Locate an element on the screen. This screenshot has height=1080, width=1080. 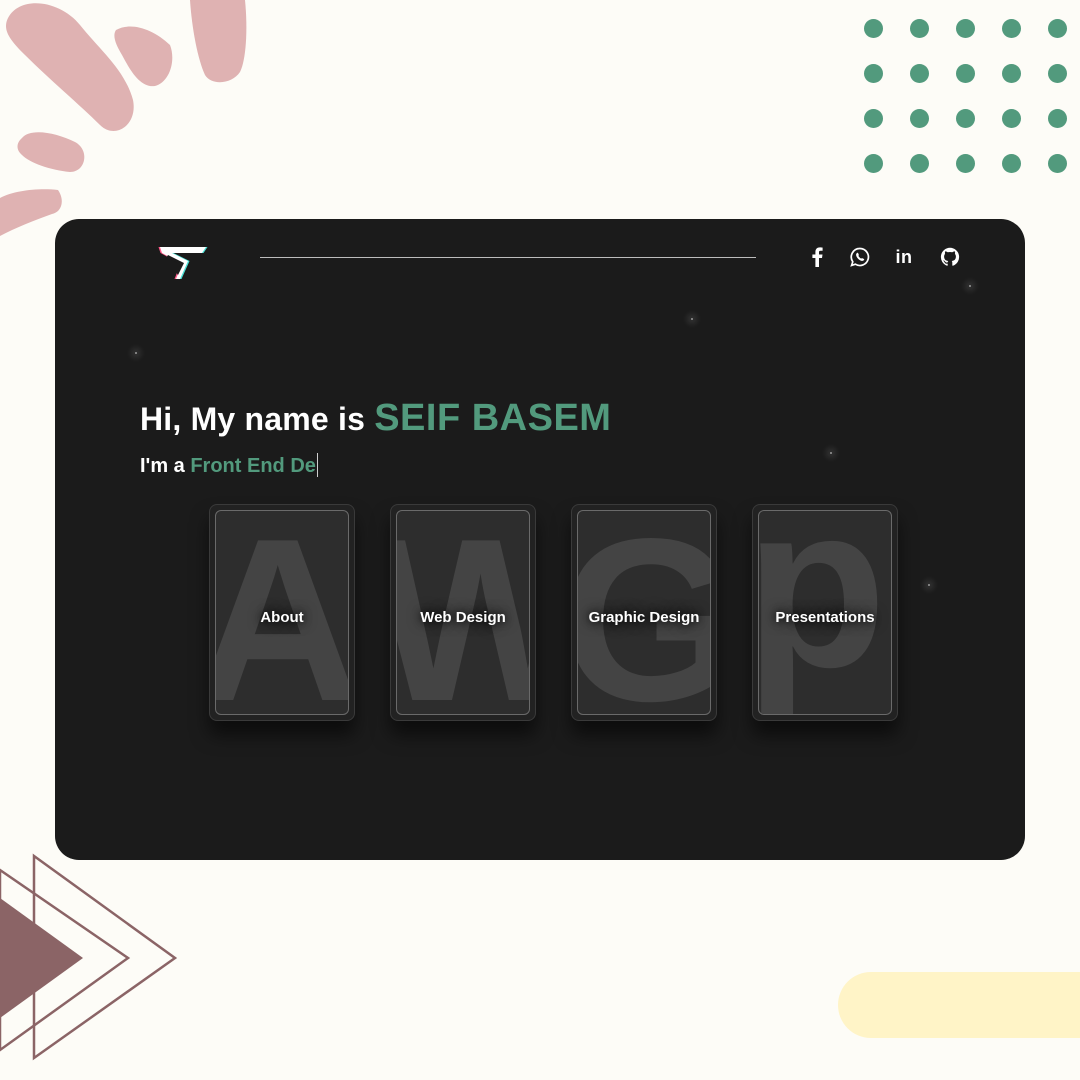
tile-label: Presentations is located at coordinates (825, 617).